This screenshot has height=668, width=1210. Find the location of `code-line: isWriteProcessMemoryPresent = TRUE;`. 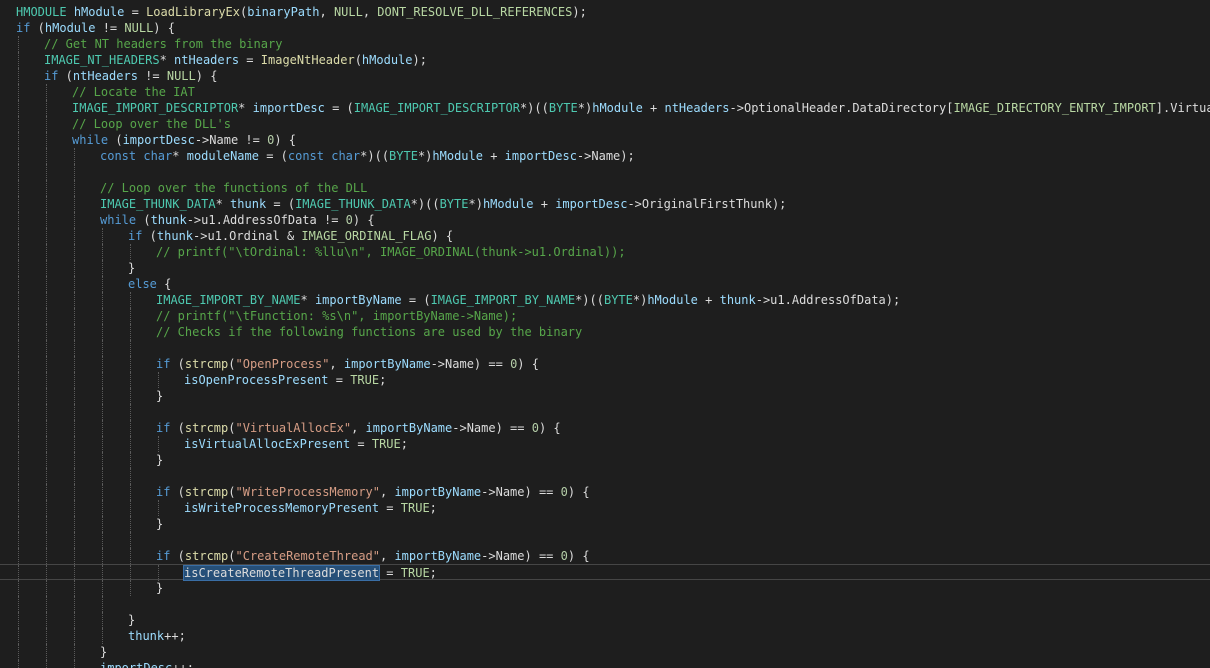

code-line: isWriteProcessMemoryPresent = TRUE; is located at coordinates (605, 508).